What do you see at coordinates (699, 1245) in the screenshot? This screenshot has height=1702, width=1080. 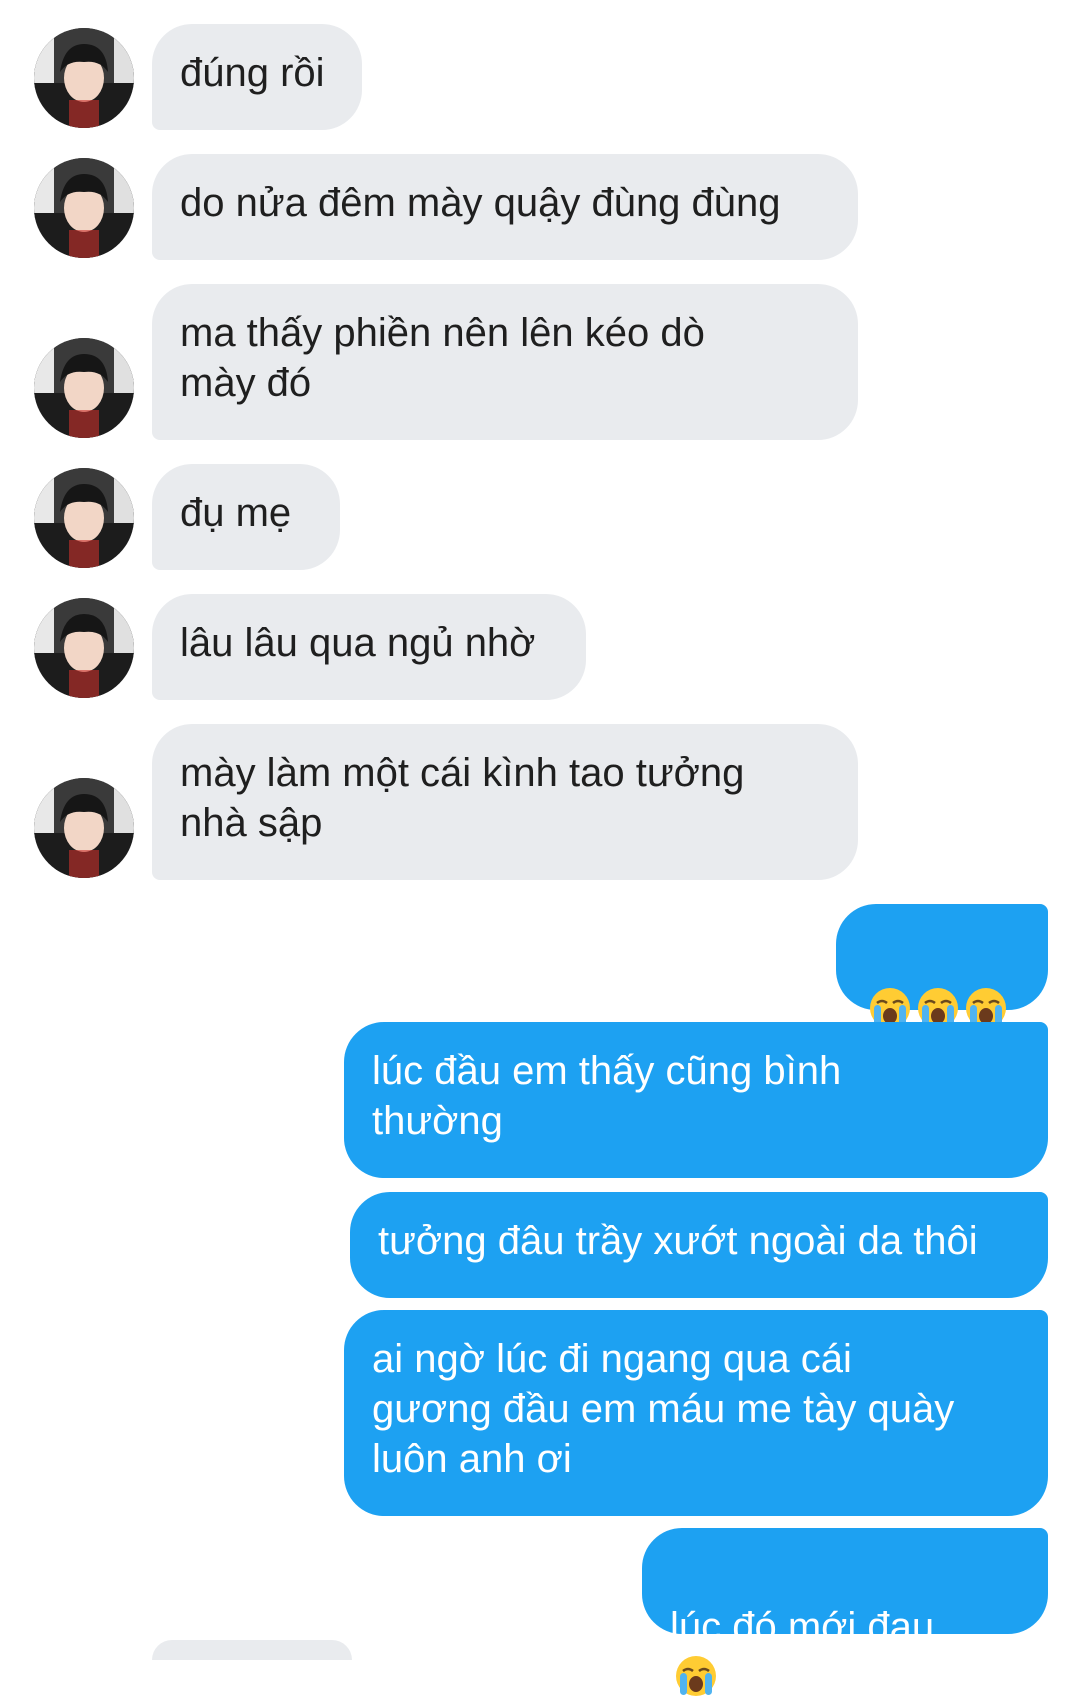 I see `outgoing-message: tưởng đâu trầy xướt ngoài da thôi` at bounding box center [699, 1245].